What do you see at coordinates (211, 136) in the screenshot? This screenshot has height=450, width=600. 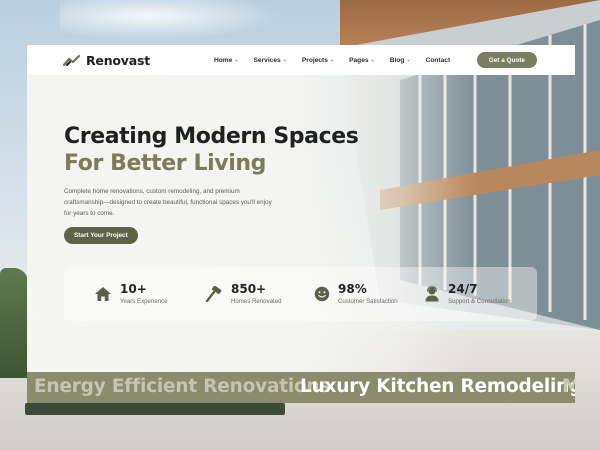 I see `hero-title-line1: Creating Modern Spaces` at bounding box center [211, 136].